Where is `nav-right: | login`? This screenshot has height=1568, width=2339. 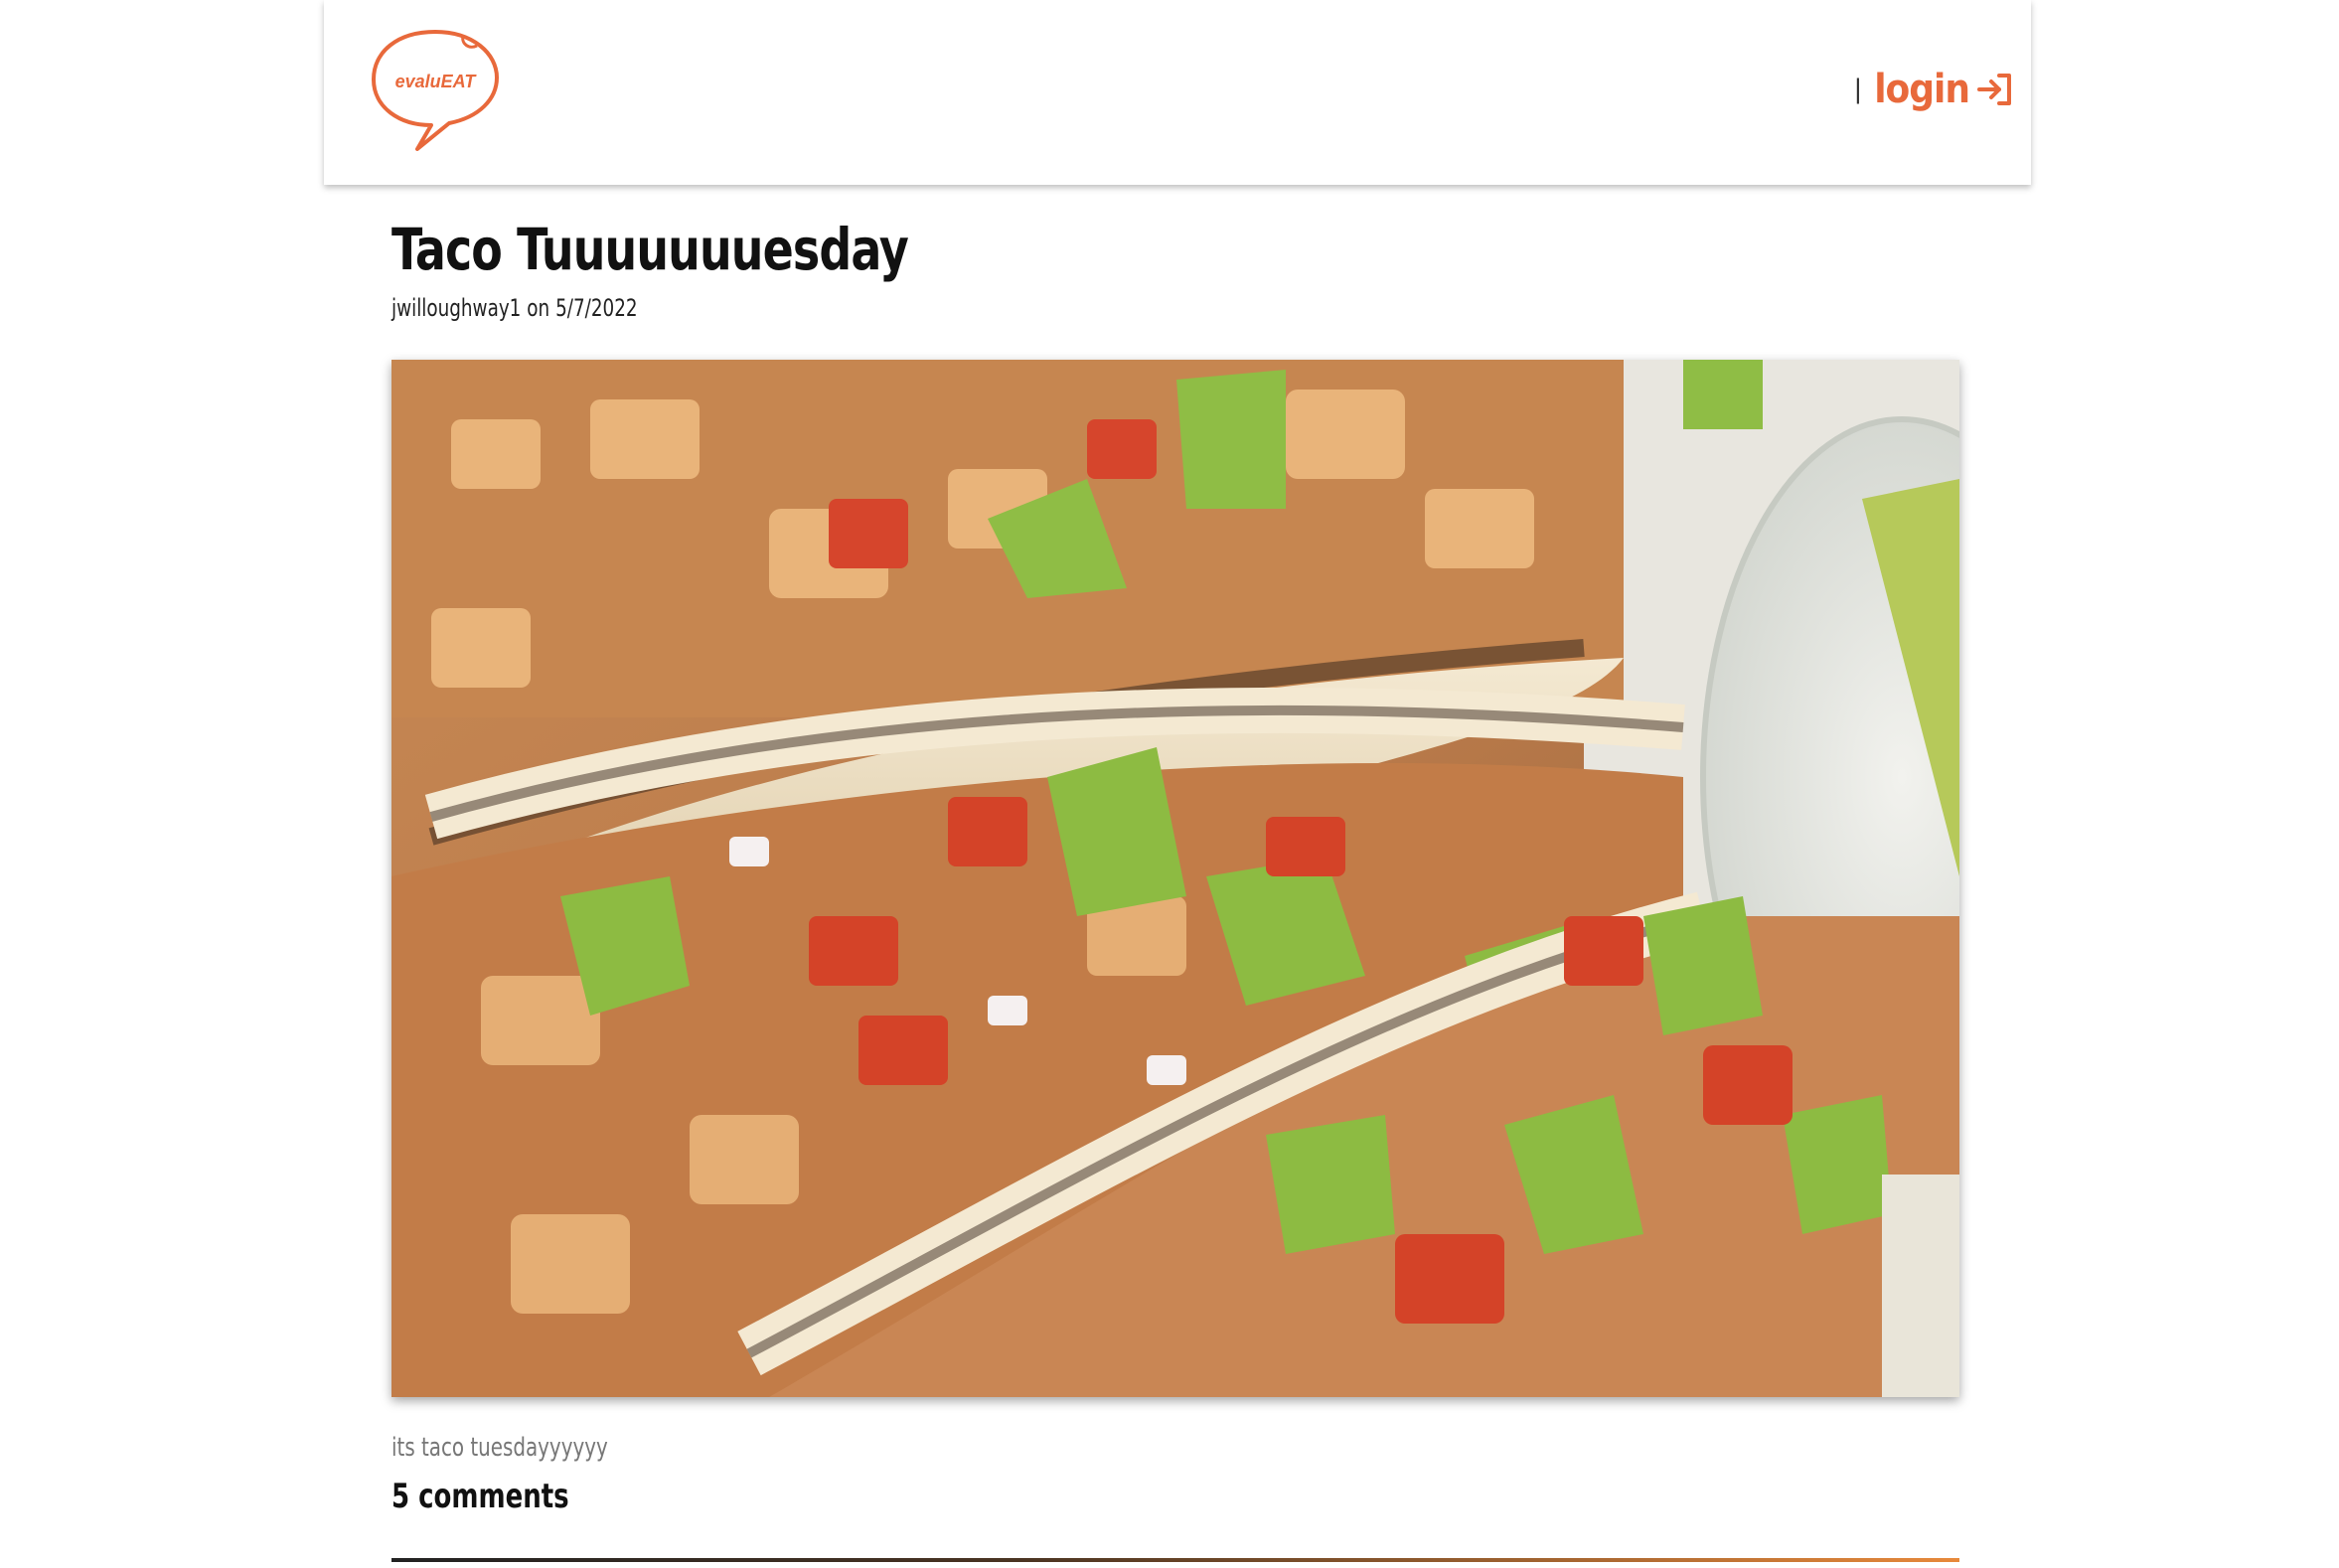
nav-right: | login is located at coordinates (1934, 89).